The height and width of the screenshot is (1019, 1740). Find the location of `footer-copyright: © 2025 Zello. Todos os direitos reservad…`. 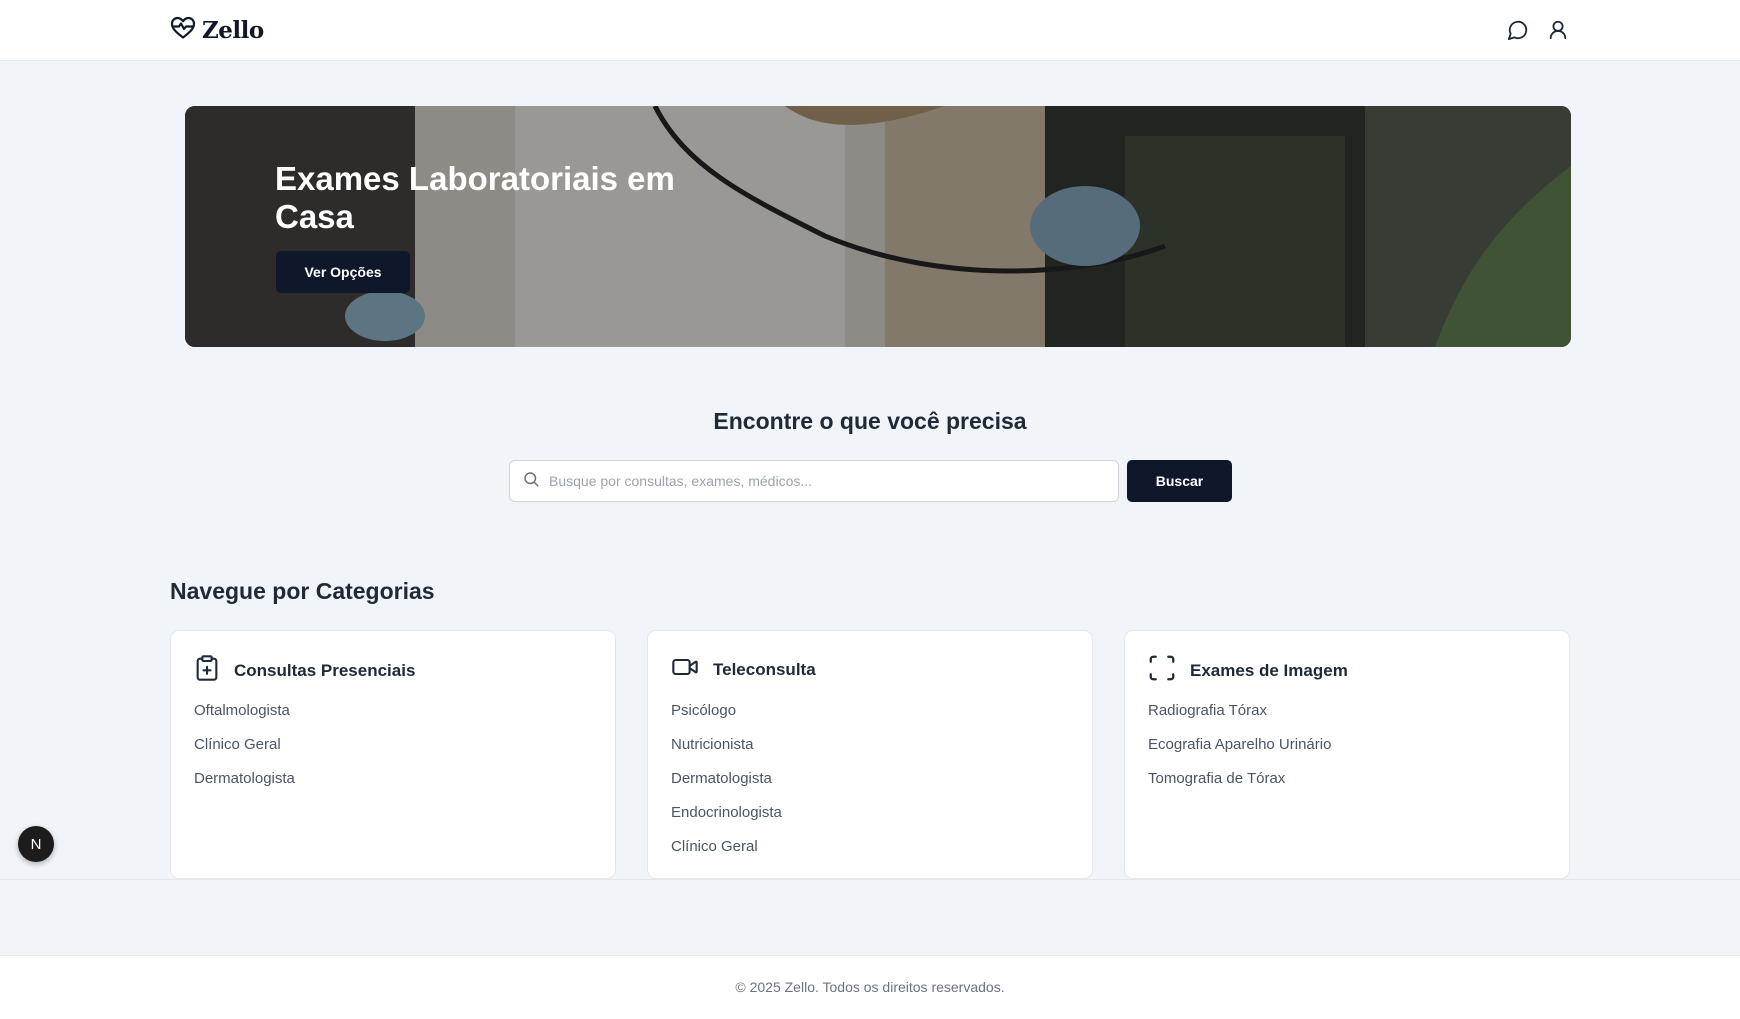

footer-copyright: © 2025 Zello. Todos os direitos reservad… is located at coordinates (870, 987).